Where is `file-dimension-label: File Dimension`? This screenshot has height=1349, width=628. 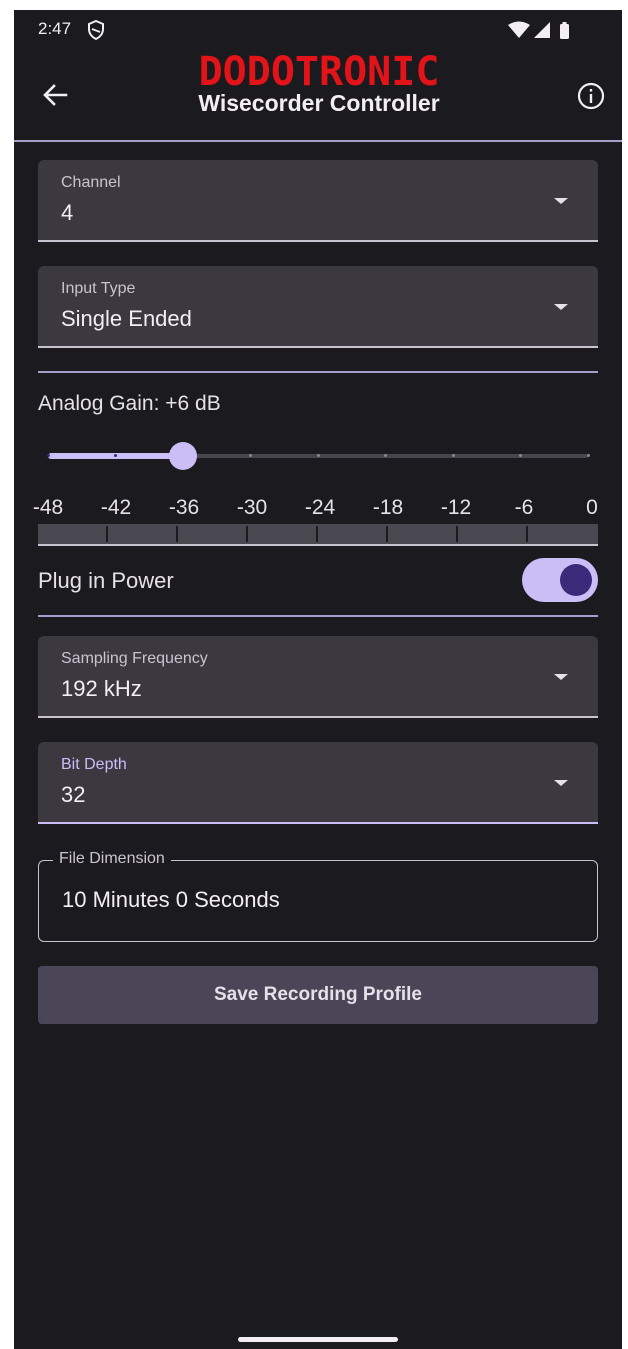 file-dimension-label: File Dimension is located at coordinates (112, 859).